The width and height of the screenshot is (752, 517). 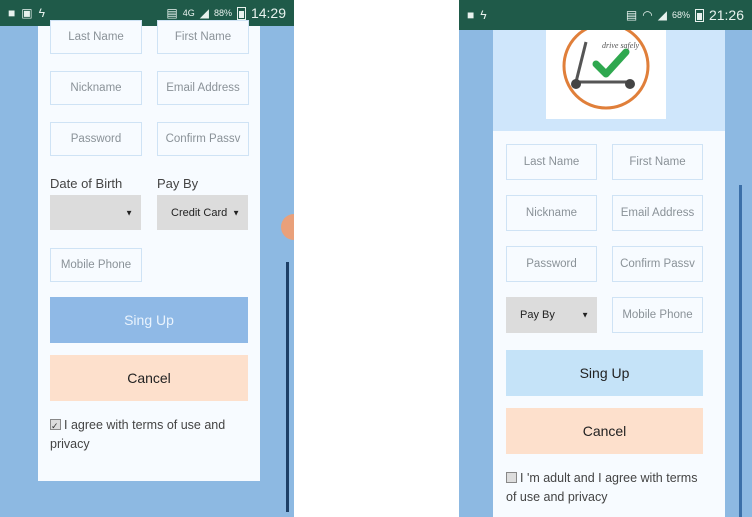 I want to click on pay-by-select: Credit Card ▼, so click(x=202, y=212).